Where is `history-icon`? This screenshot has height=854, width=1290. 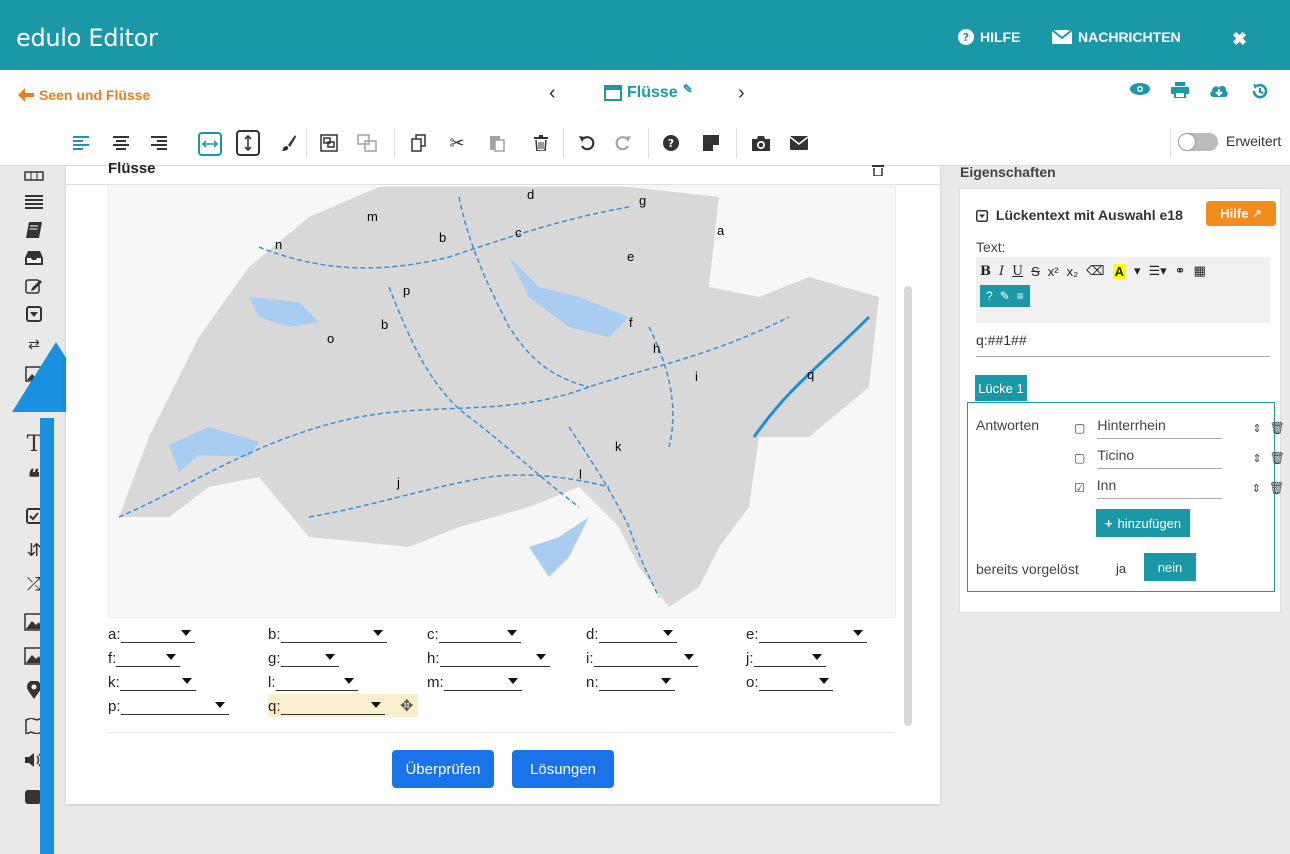
history-icon is located at coordinates (1260, 91).